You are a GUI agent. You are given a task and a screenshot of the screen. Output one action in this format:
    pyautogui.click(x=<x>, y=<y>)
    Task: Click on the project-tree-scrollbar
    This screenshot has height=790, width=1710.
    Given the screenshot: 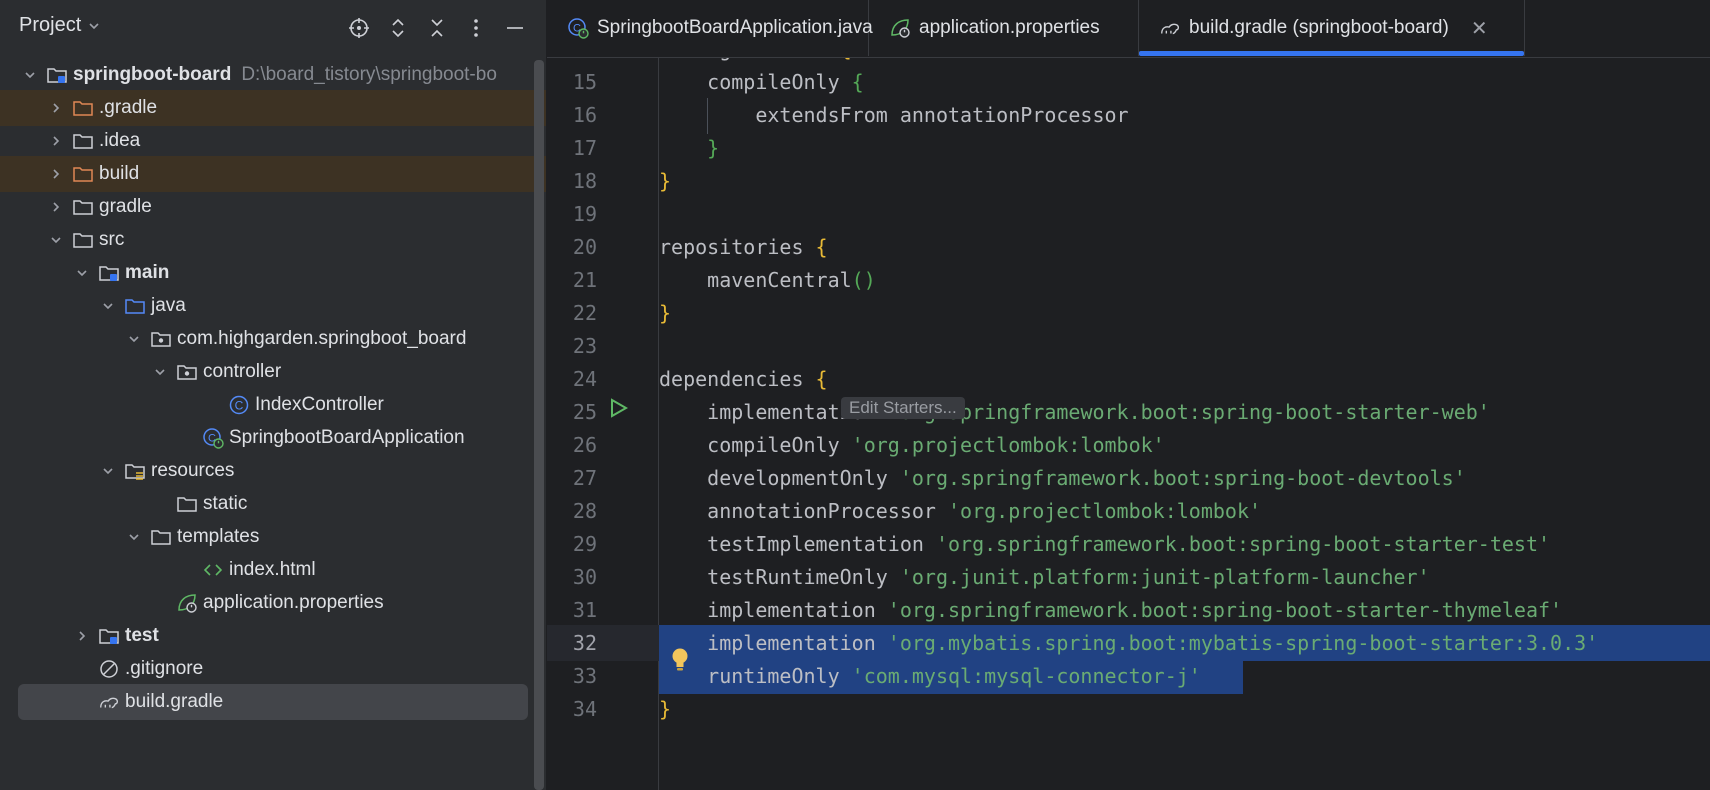 What is the action you would take?
    pyautogui.click(x=539, y=425)
    